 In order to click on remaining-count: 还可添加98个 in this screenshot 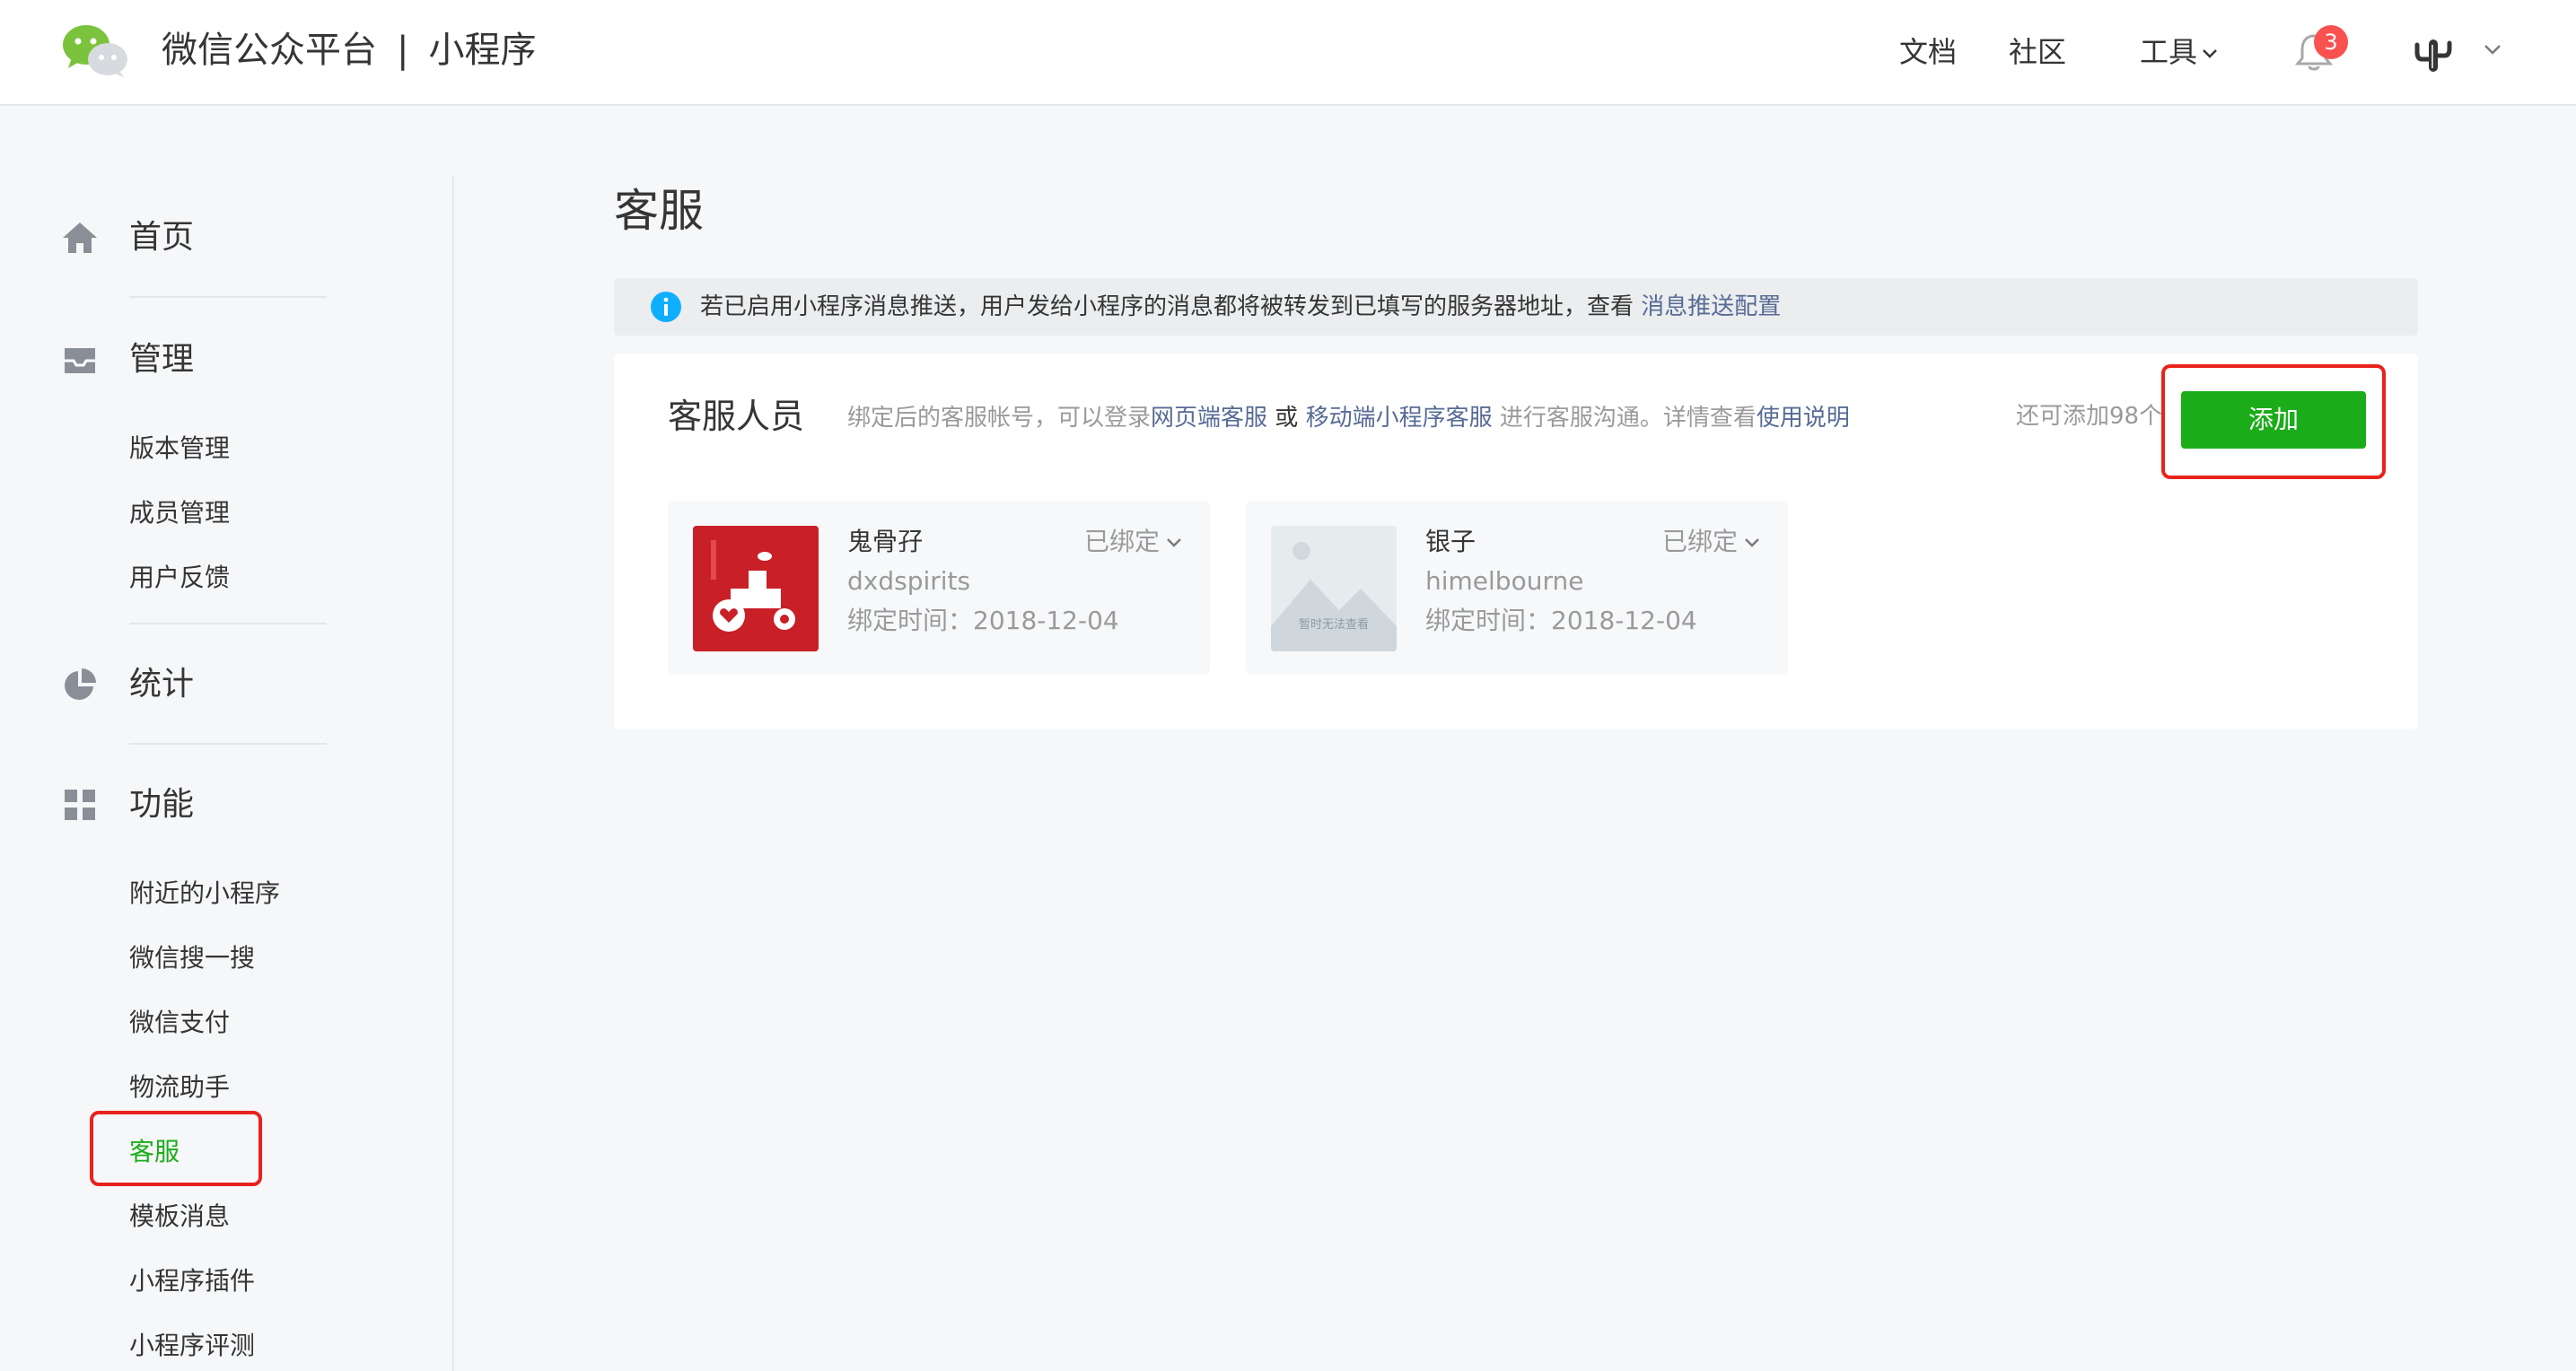, I will do `click(2089, 416)`.